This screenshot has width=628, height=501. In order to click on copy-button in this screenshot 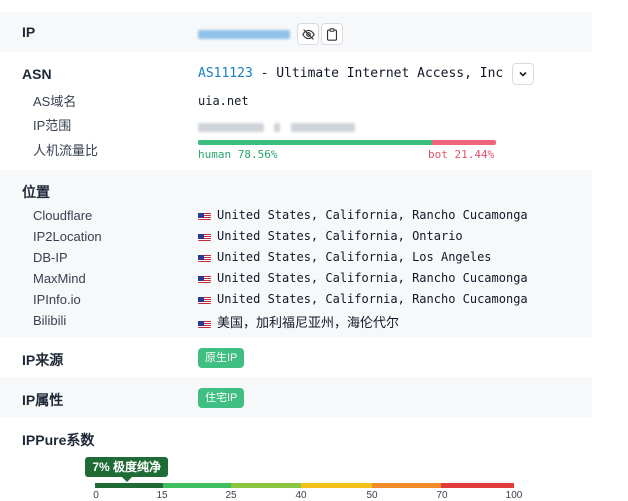, I will do `click(332, 34)`.